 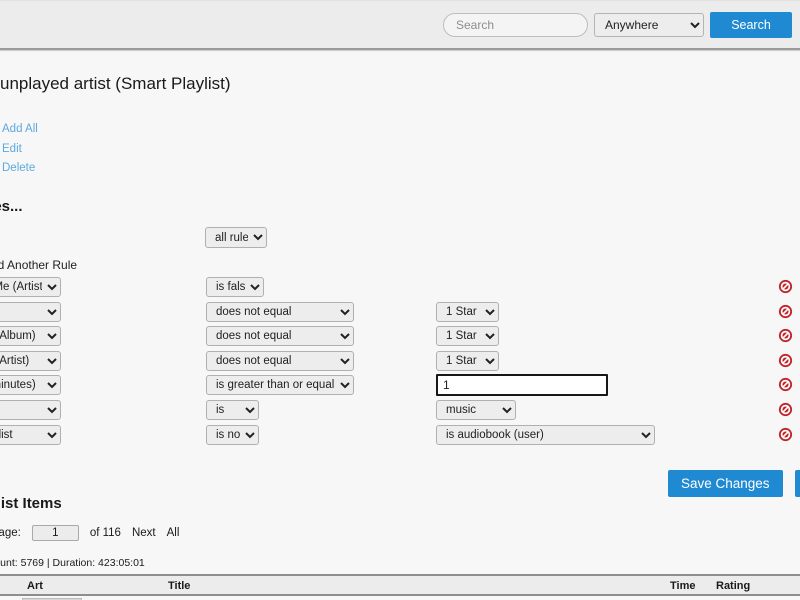 What do you see at coordinates (751, 25) in the screenshot?
I see `search-button: Search` at bounding box center [751, 25].